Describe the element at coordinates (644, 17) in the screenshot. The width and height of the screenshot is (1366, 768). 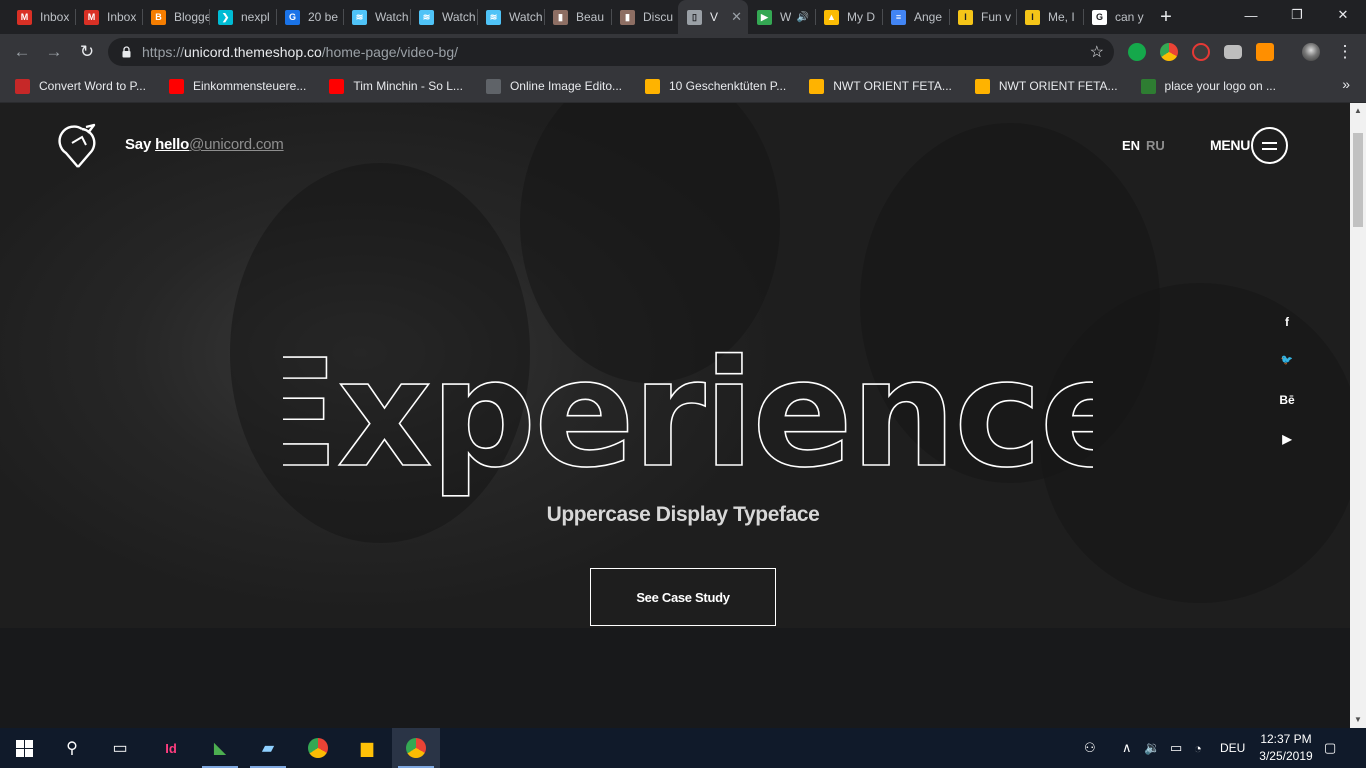
I see `browser-tab: ▮ Discu` at that location.